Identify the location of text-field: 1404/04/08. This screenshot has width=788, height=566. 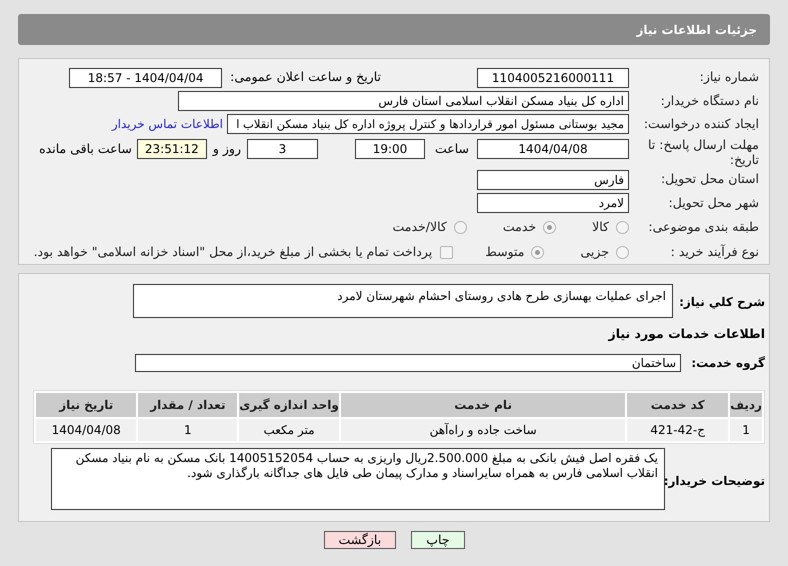
(553, 148).